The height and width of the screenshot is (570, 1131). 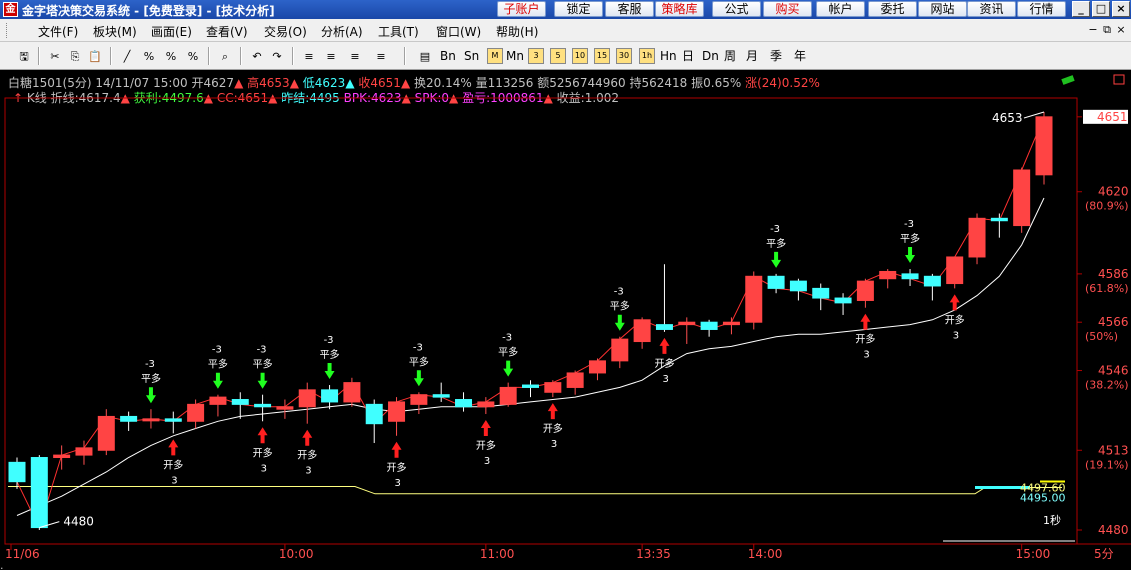 What do you see at coordinates (515, 56) in the screenshot?
I see `period-button-3: Mn` at bounding box center [515, 56].